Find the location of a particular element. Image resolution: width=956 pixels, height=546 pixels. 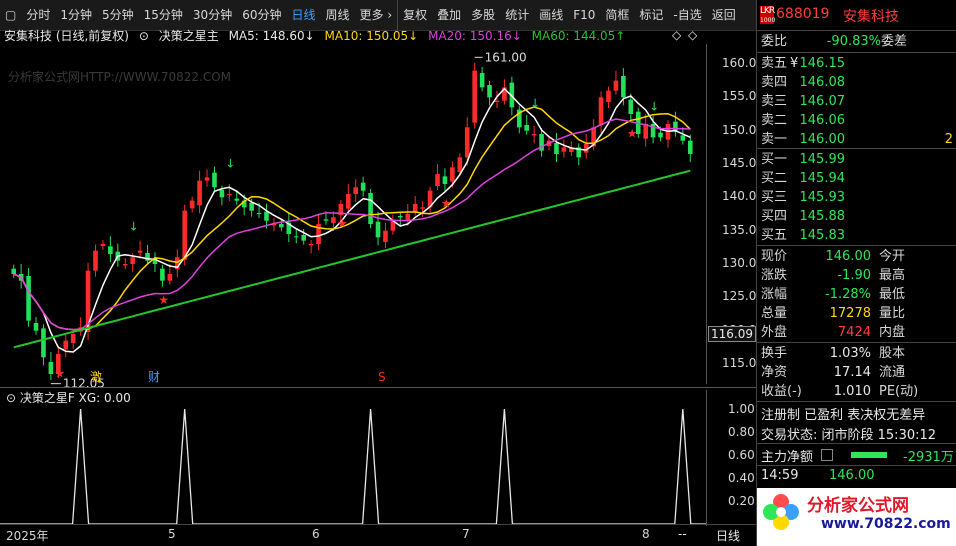

toolbar-item-2: 5分钟 is located at coordinates (118, 15).